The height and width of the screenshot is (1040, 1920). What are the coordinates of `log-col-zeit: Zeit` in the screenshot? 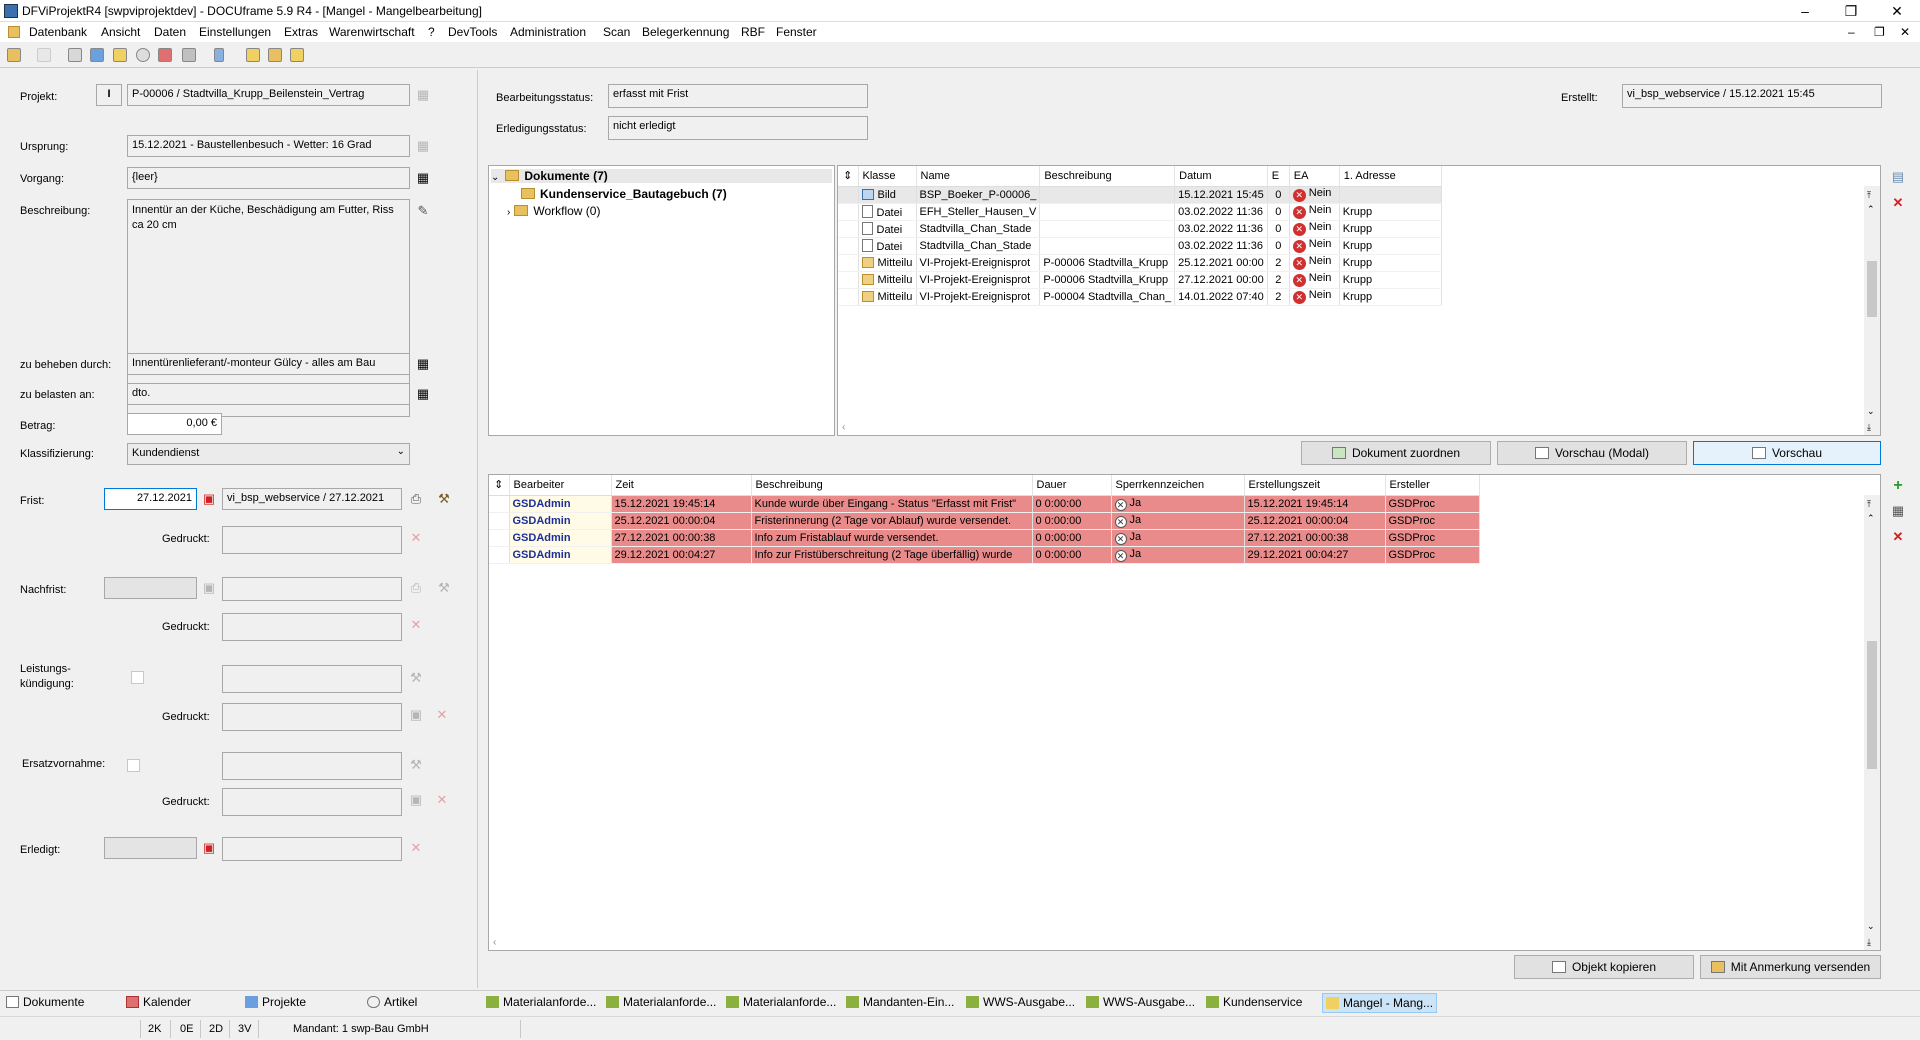 It's located at (681, 485).